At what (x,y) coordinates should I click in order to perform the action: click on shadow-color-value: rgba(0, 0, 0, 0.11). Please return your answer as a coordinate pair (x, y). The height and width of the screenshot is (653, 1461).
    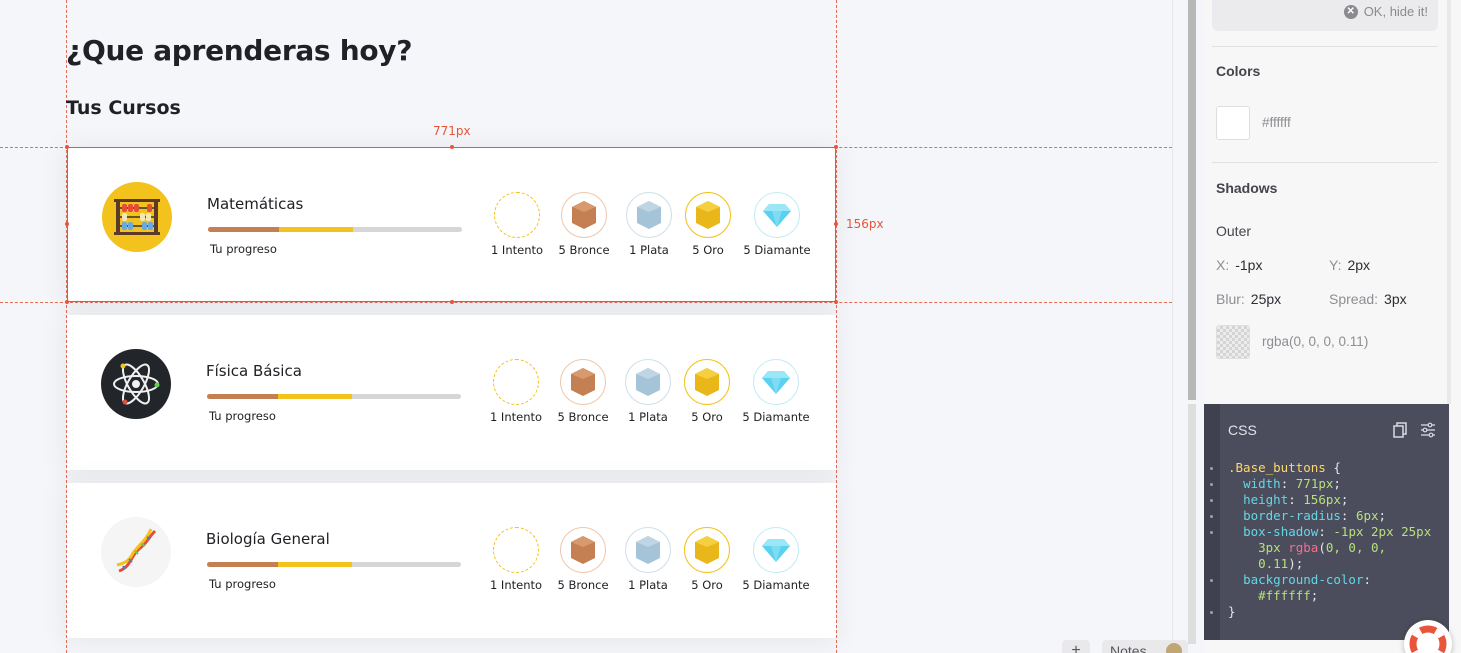
    Looking at the image, I should click on (1315, 341).